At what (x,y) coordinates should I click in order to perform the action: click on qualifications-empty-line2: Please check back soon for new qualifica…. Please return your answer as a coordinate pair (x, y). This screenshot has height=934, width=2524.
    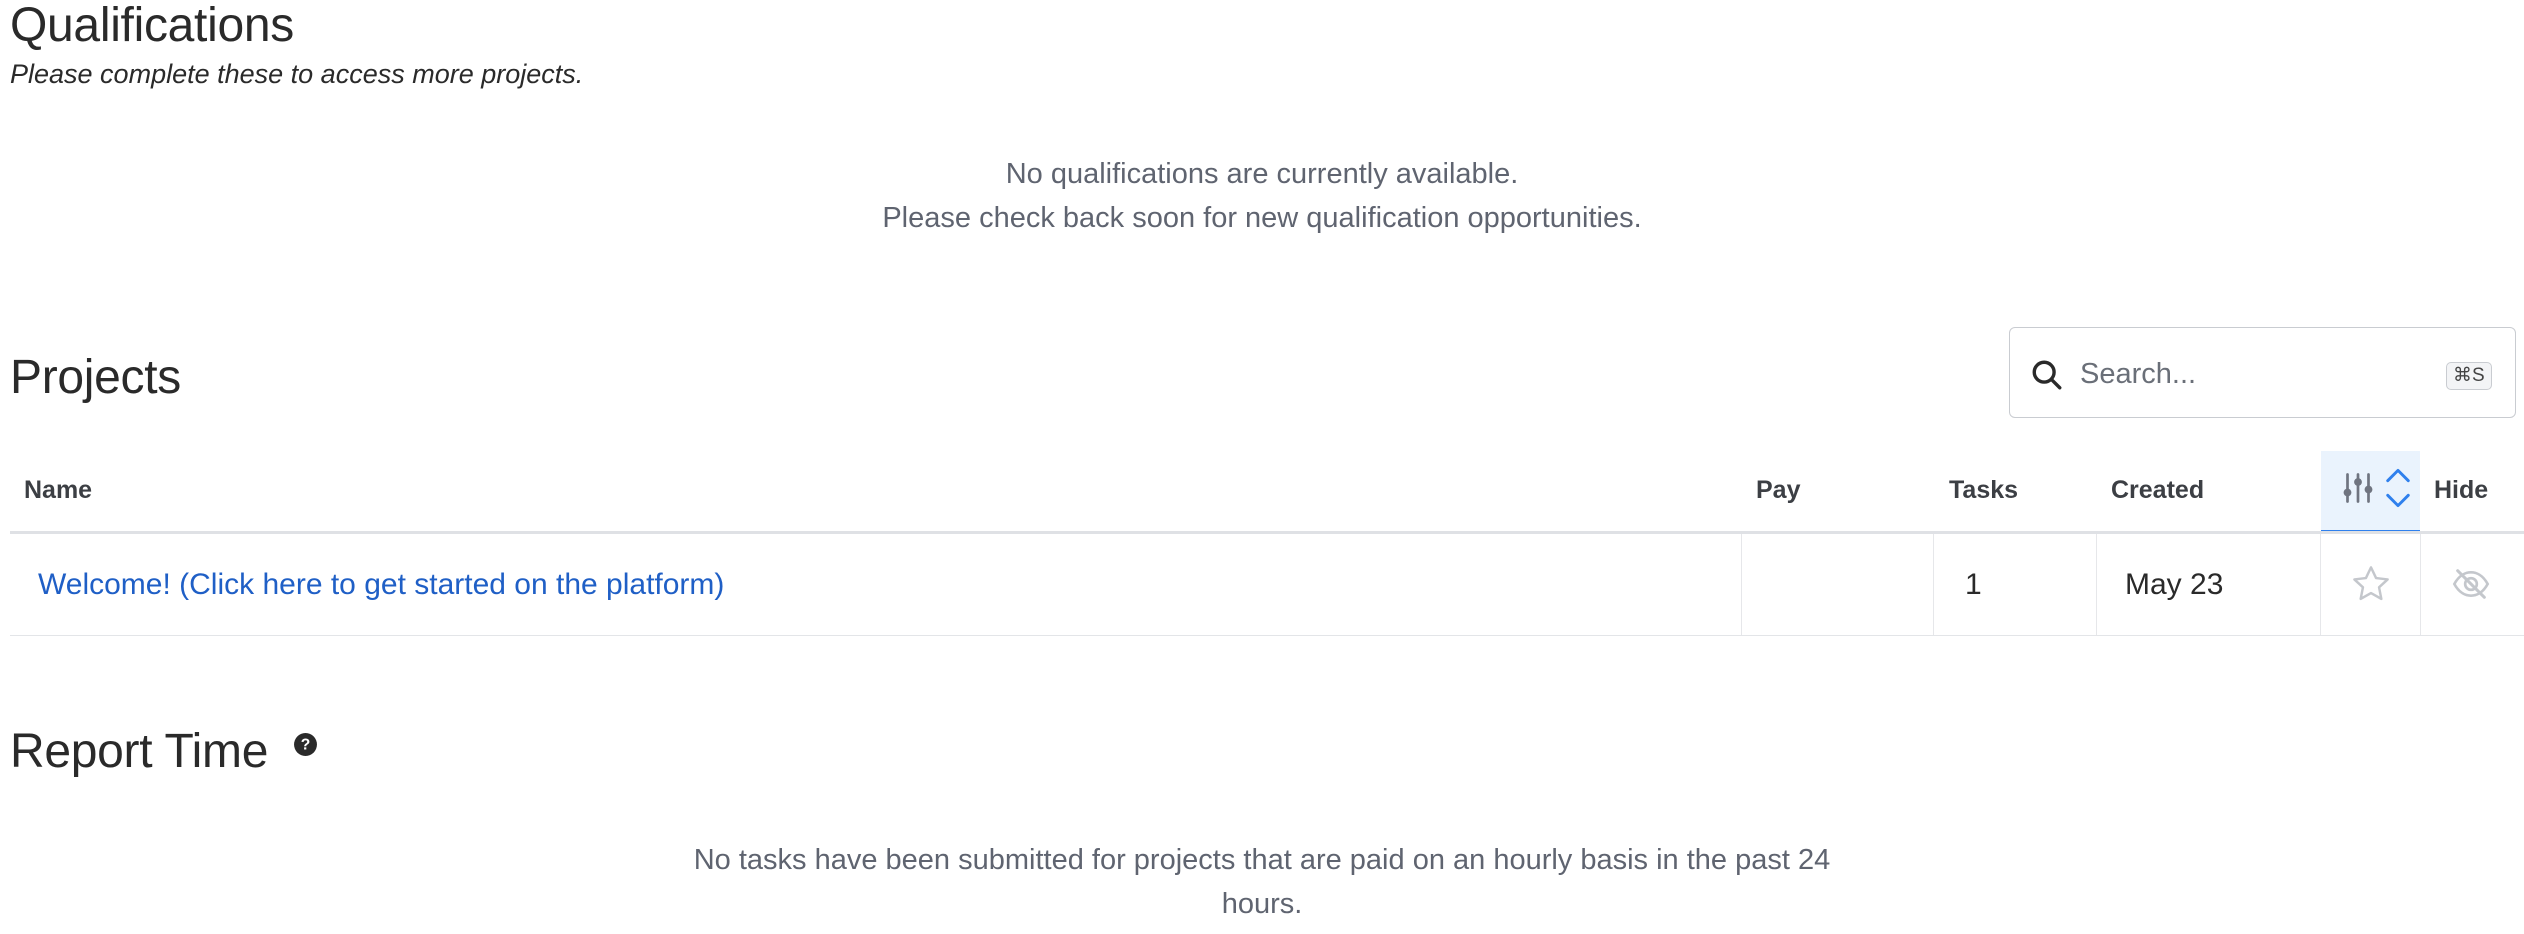
    Looking at the image, I should click on (1262, 218).